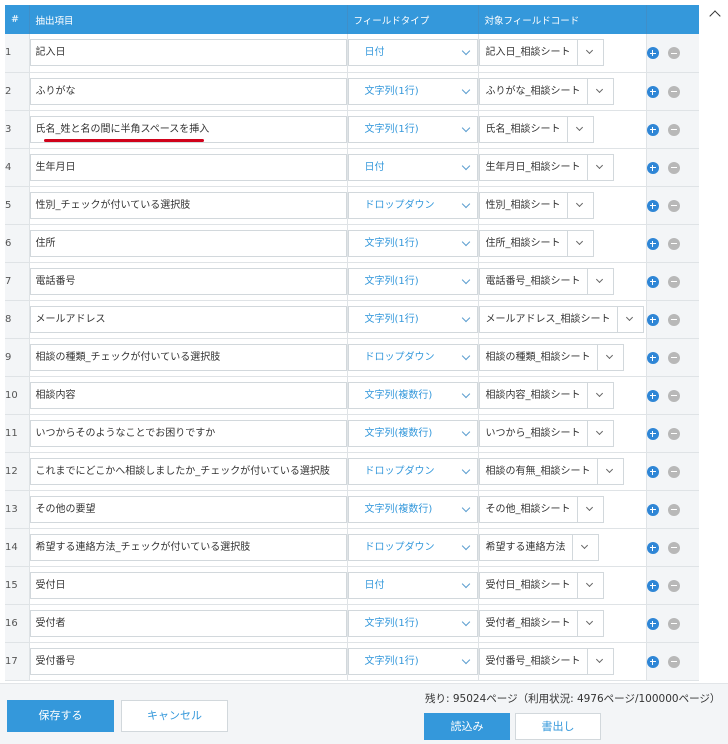 The height and width of the screenshot is (744, 728). I want to click on target-field-select: 受付日_相談シート, so click(541, 585).